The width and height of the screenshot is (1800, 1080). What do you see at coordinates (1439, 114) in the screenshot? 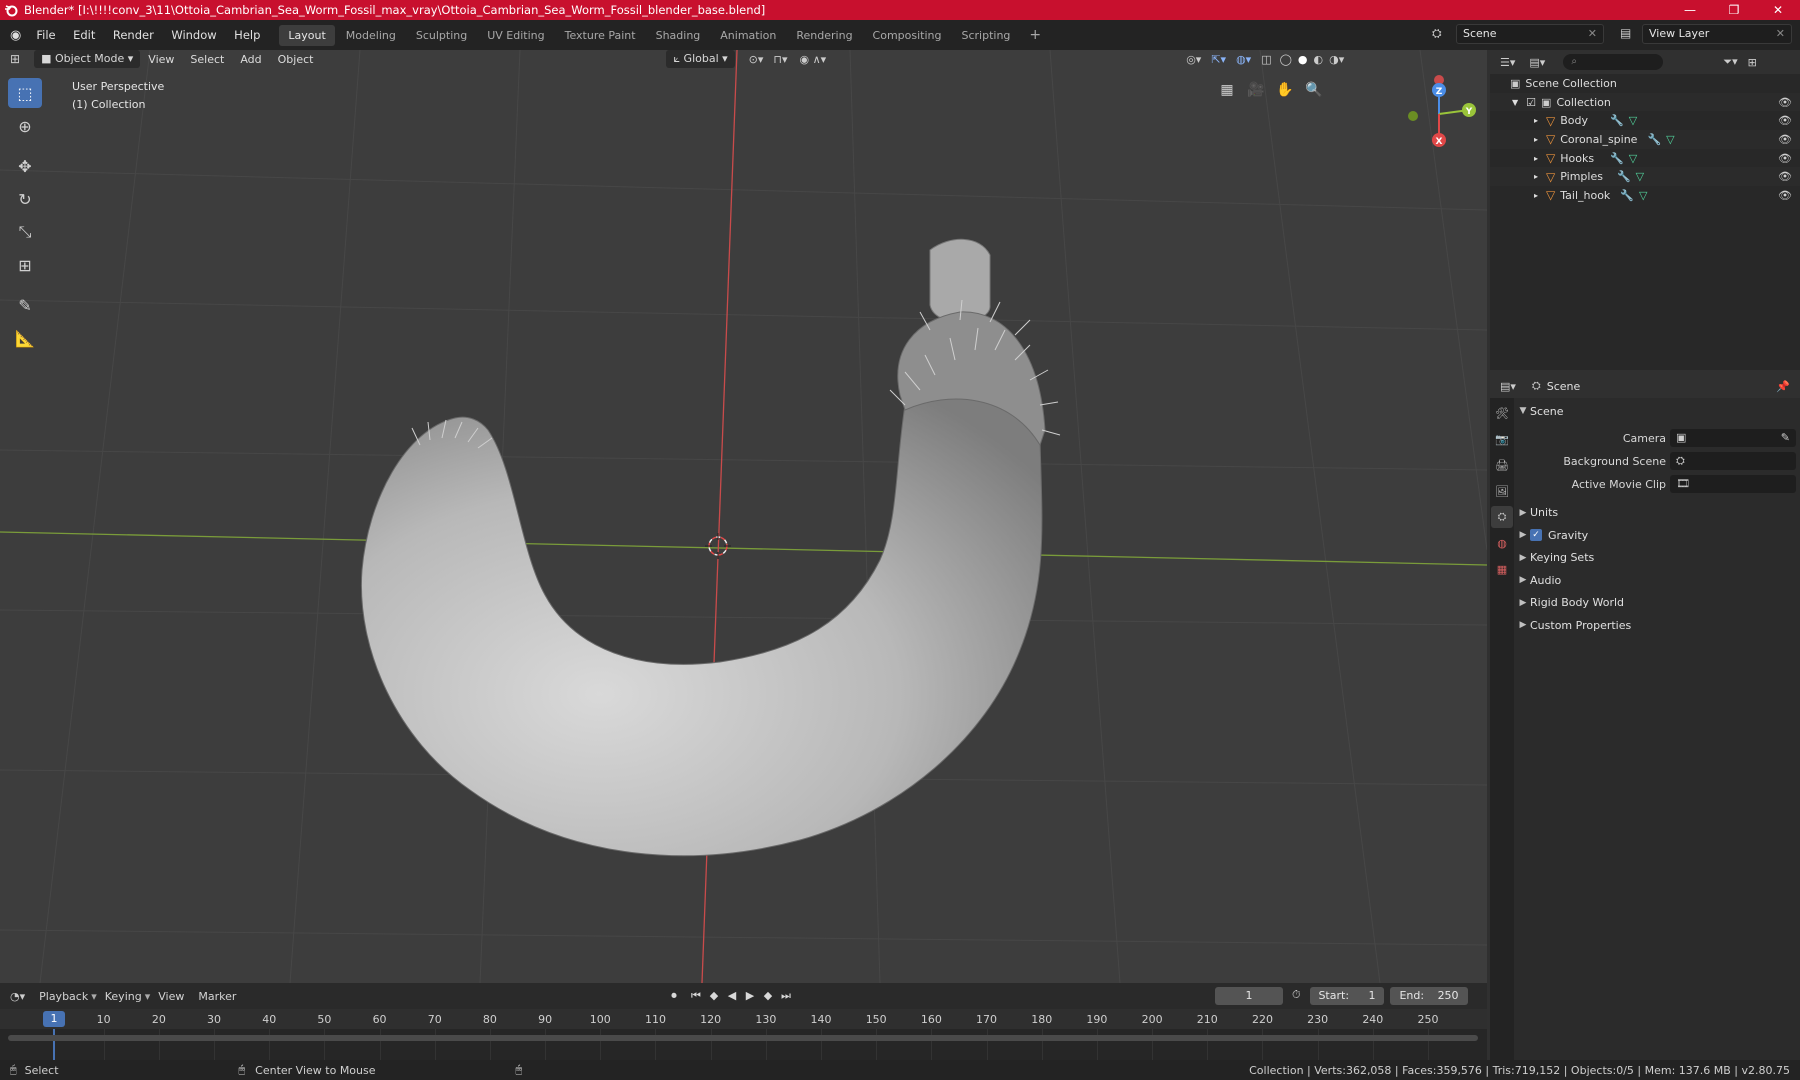
I see `navigation-gizmo: Z Y X` at bounding box center [1439, 114].